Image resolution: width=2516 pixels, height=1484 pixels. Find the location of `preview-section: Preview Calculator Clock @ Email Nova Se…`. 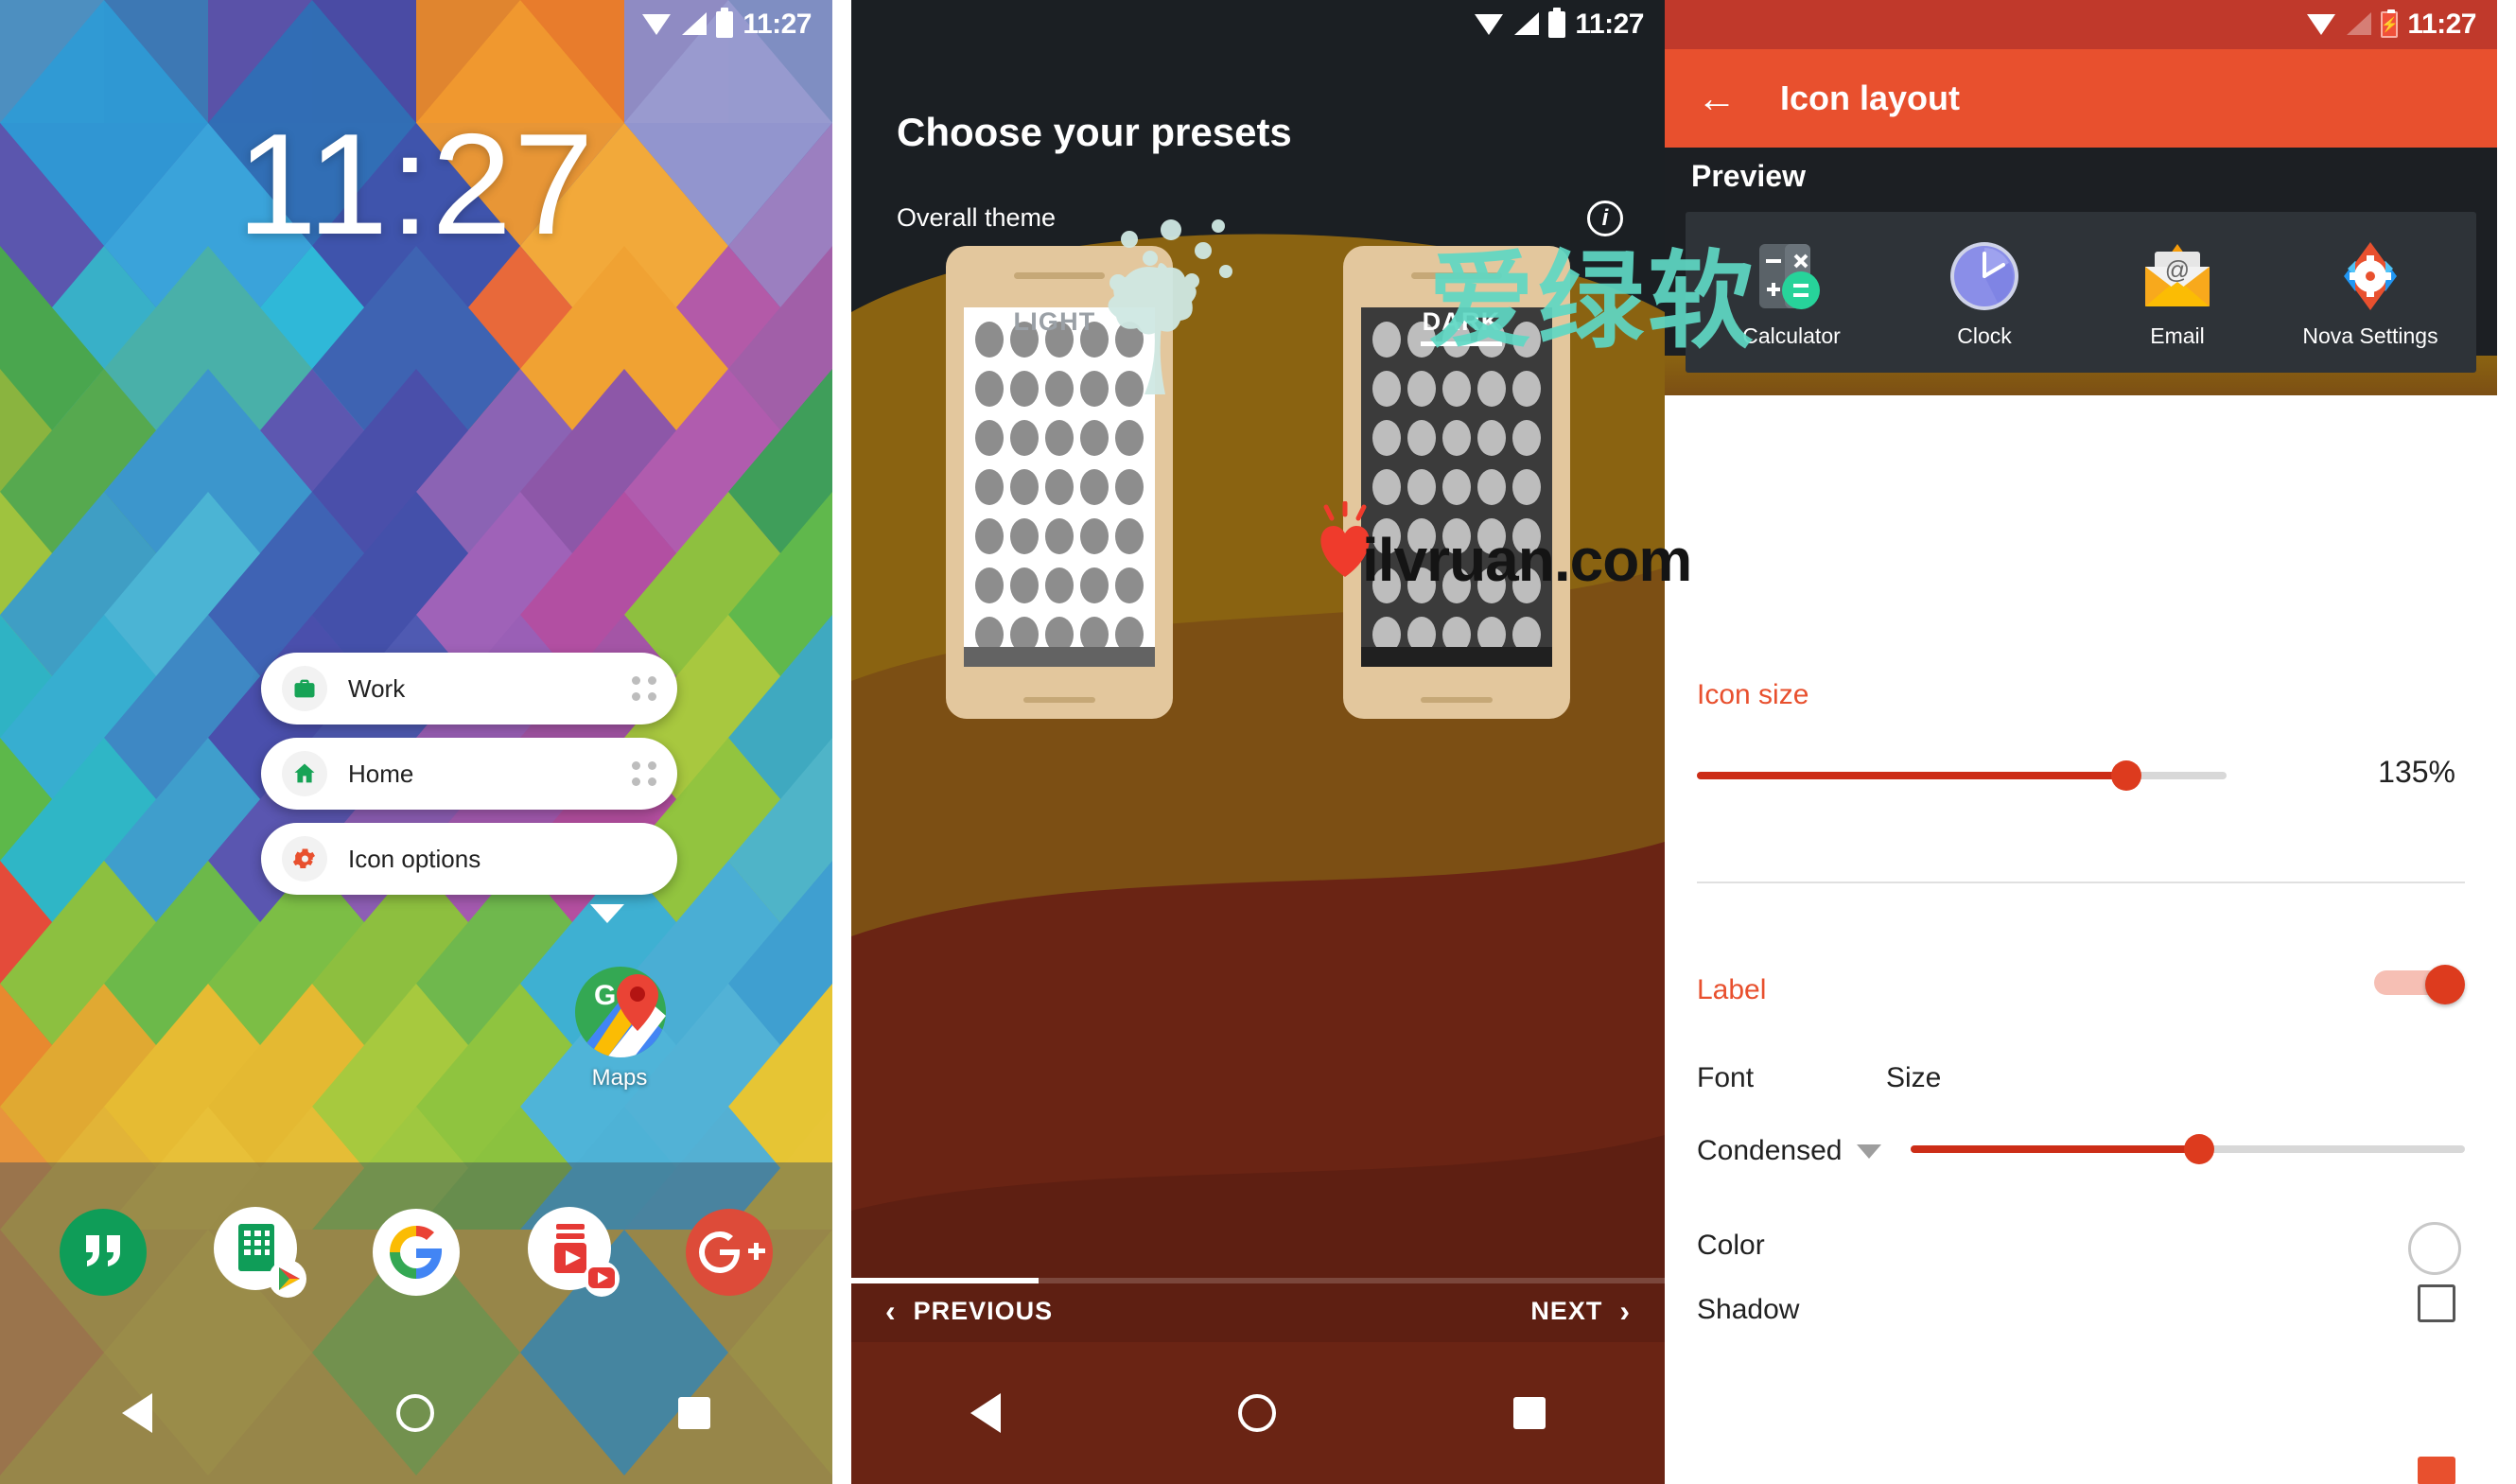

preview-section: Preview Calculator Clock @ Email Nova Se… is located at coordinates (2081, 271).